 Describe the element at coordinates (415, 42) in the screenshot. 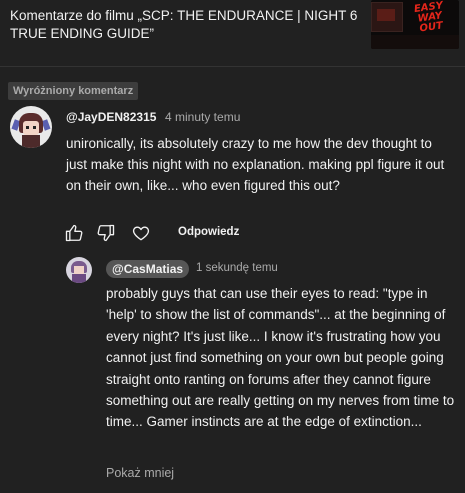

I see `thumbnail-shadow` at that location.